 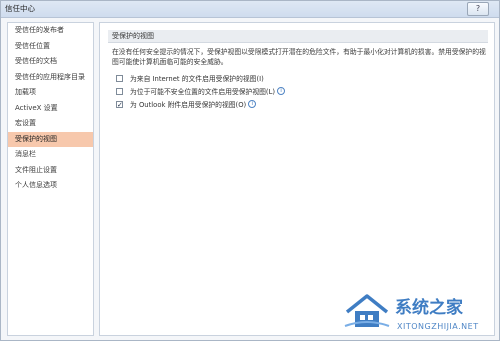 I want to click on unsafe-locations-checkbox, so click(x=119, y=91).